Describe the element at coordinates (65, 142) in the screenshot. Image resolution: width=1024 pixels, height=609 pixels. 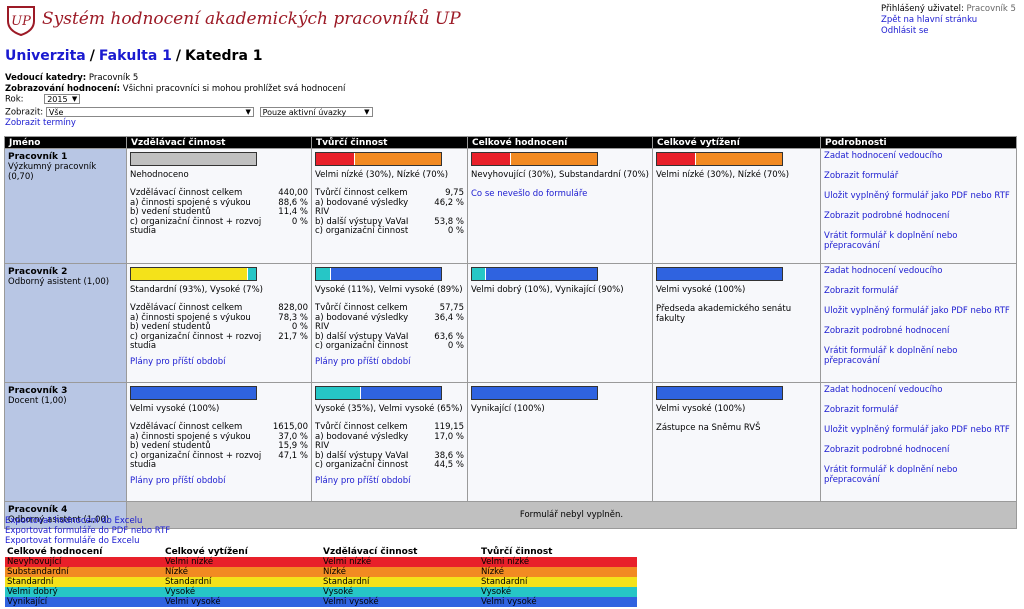
I see `col-header-name: Jméno` at that location.